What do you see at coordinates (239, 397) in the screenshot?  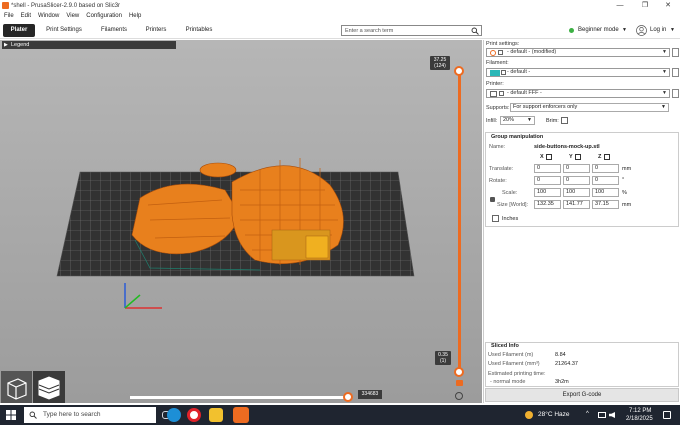 I see `moves-slider-track` at bounding box center [239, 397].